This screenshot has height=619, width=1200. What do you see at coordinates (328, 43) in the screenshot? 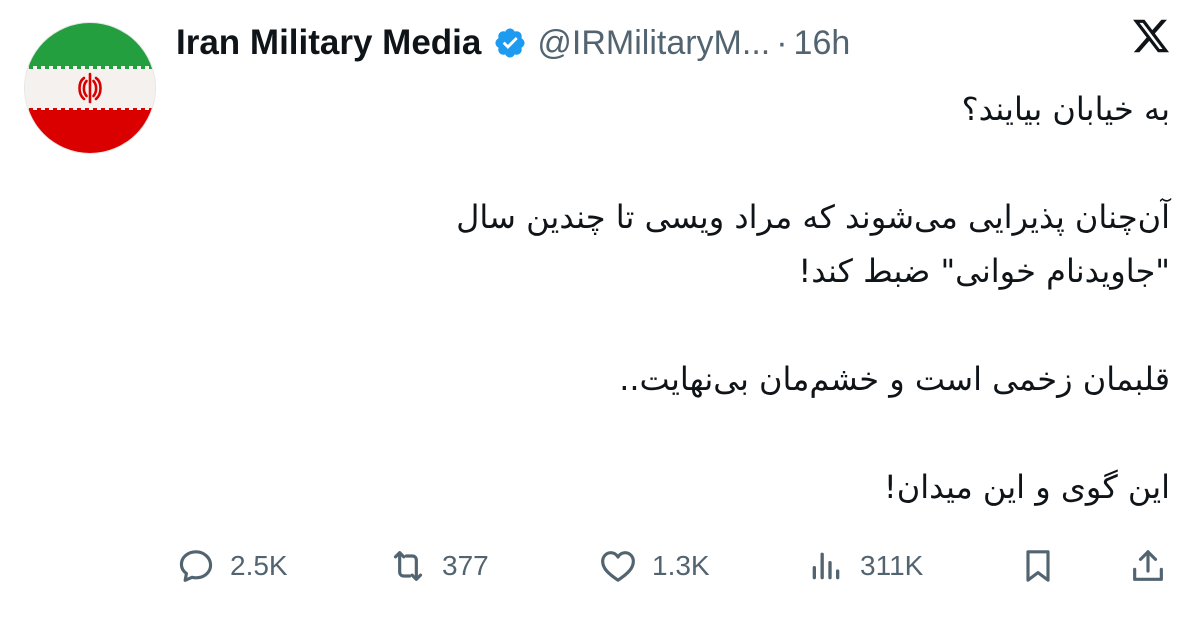
I see `author-name: Iran Military Media` at bounding box center [328, 43].